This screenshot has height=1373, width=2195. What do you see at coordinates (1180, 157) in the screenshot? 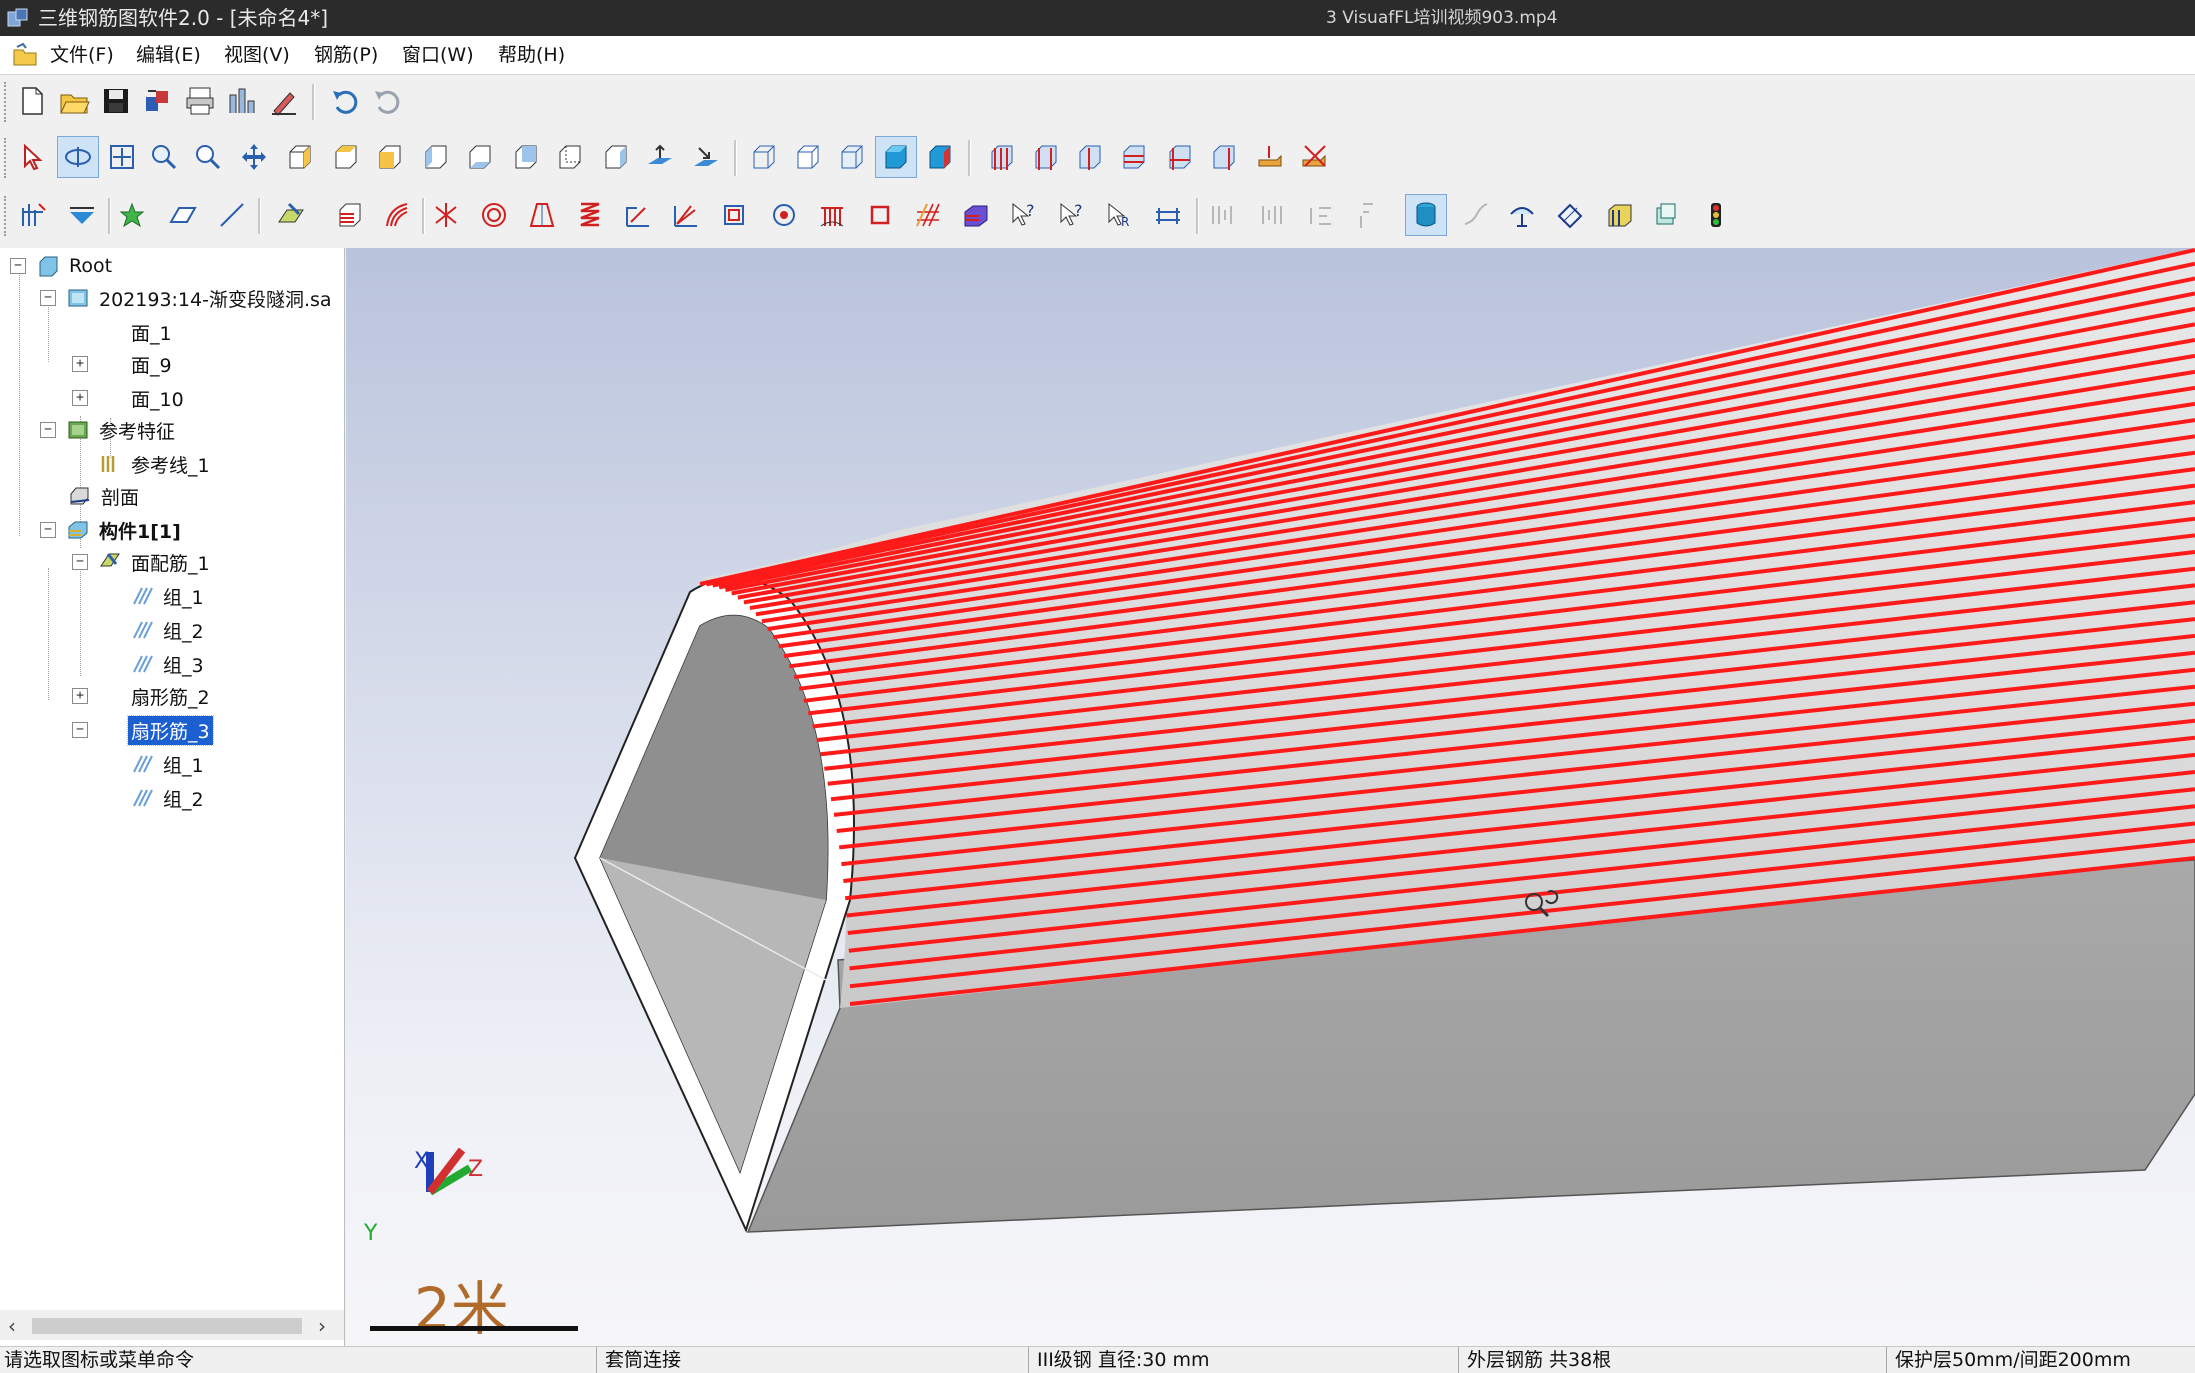
I see `rebar-view-5-button` at bounding box center [1180, 157].